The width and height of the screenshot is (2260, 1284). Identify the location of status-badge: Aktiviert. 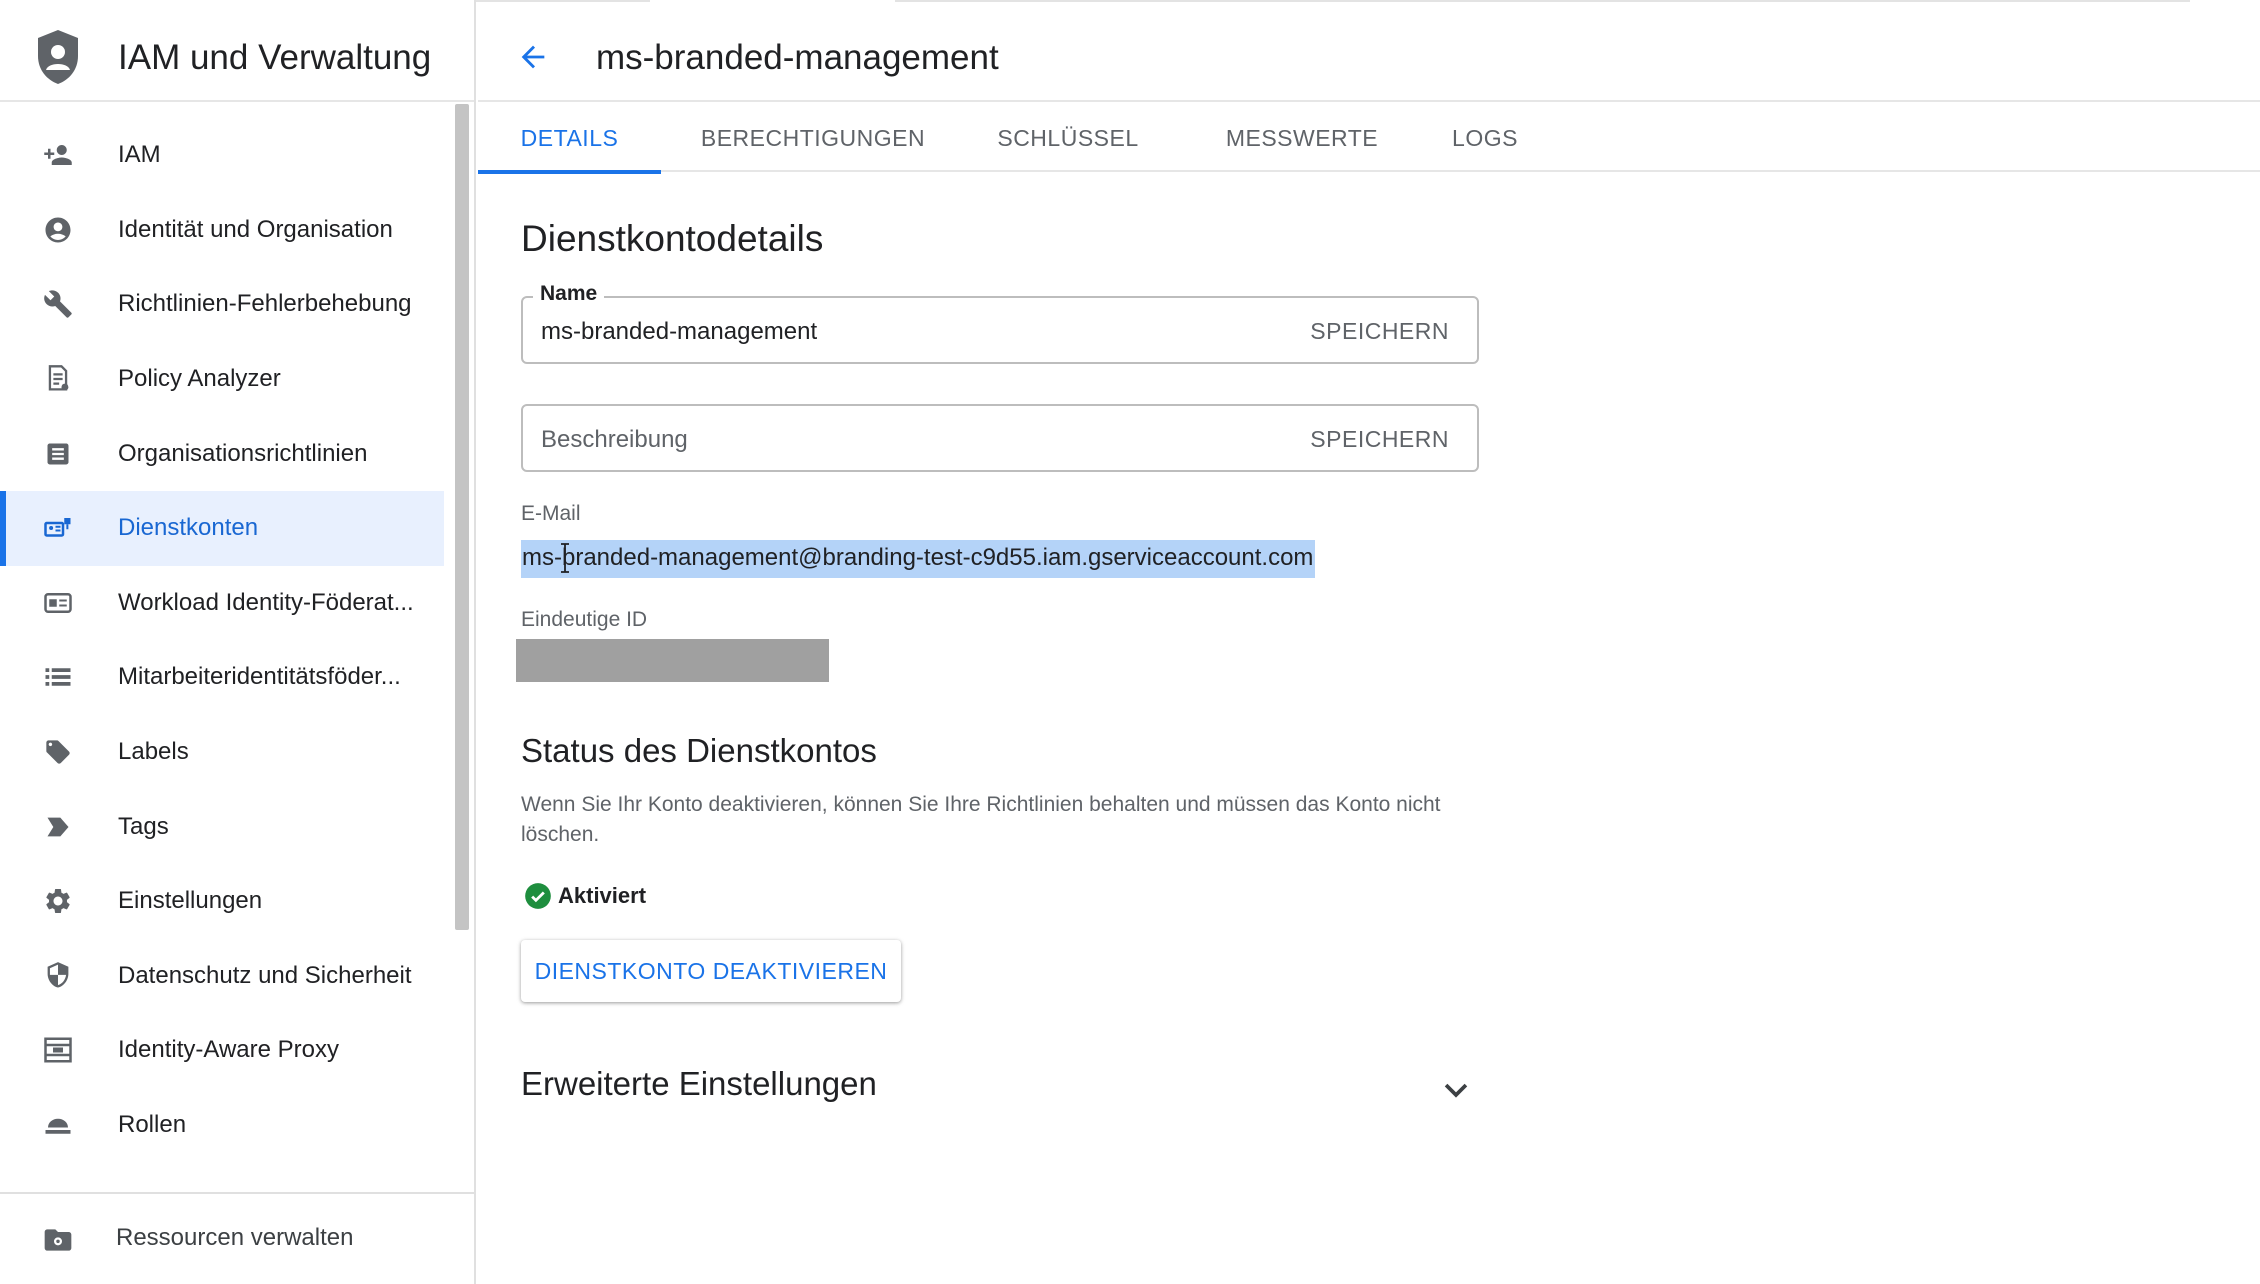
(585, 896).